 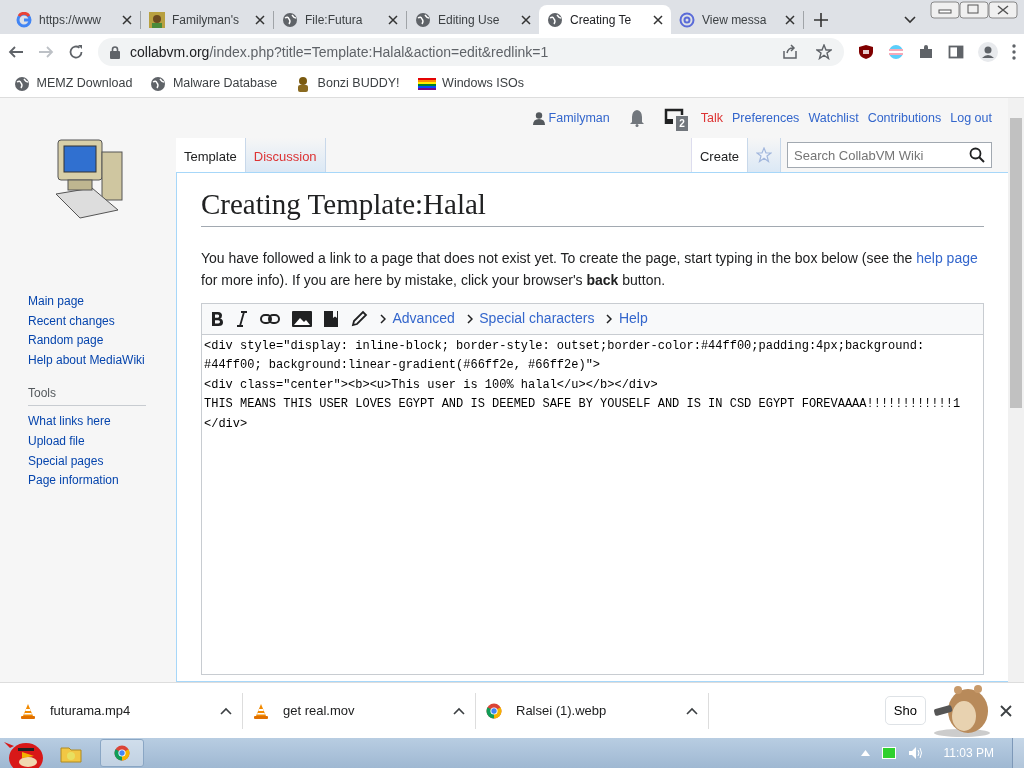 What do you see at coordinates (636, 118) in the screenshot?
I see `bell-icon` at bounding box center [636, 118].